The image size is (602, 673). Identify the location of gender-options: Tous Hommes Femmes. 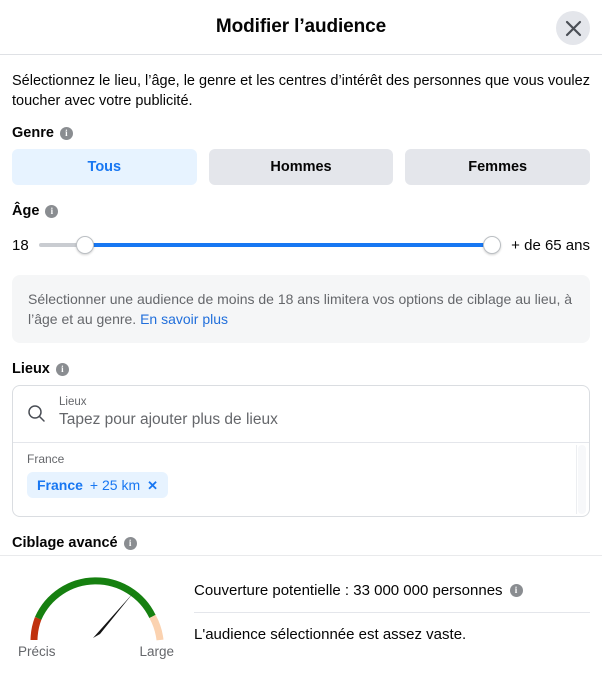
(301, 167).